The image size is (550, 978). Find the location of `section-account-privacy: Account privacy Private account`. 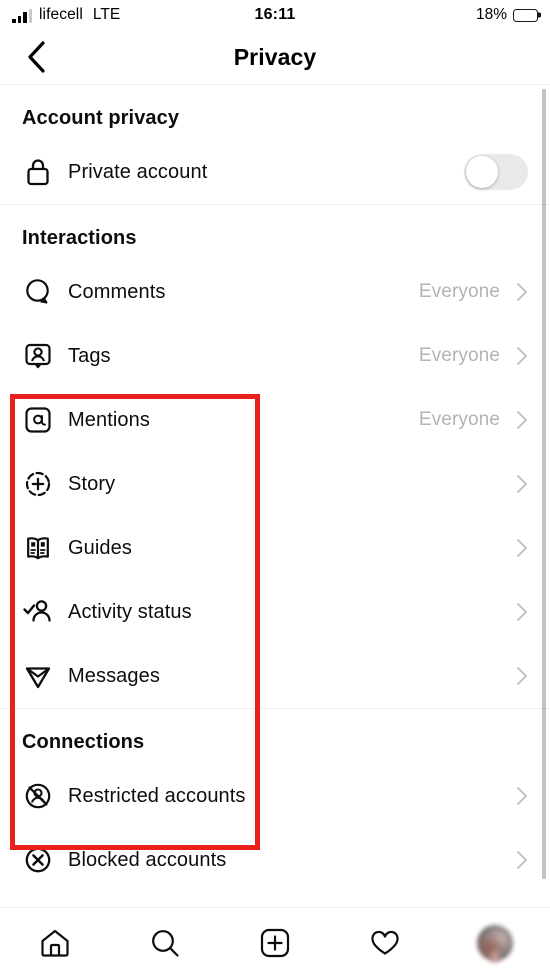

section-account-privacy: Account privacy Private account is located at coordinates (275, 144).